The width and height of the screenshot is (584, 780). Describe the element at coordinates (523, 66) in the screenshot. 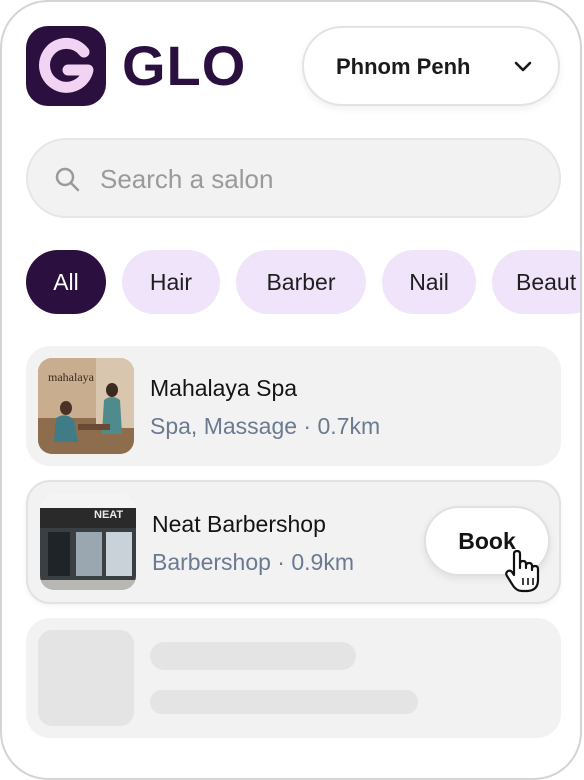

I see `chevron-down-icon` at that location.